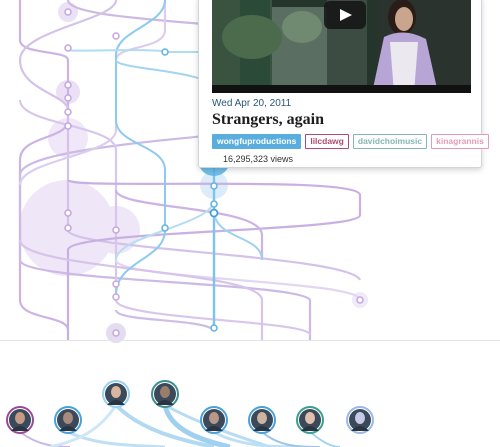  I want to click on channel-tag-kinagrannis: kinagrannis, so click(460, 141).